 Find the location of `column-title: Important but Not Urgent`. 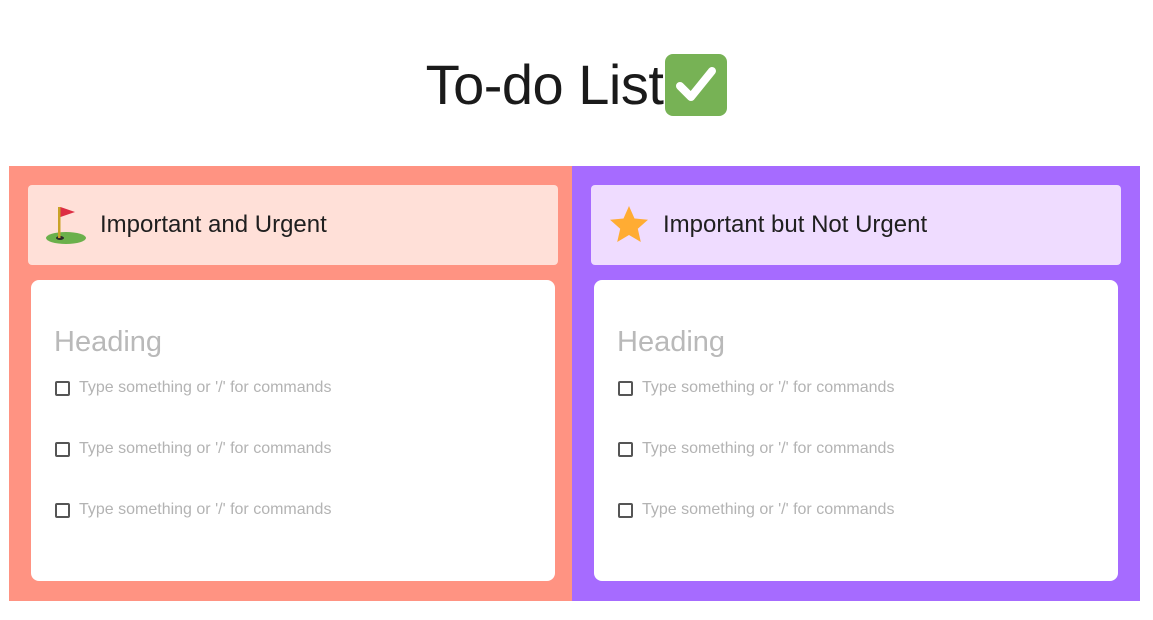

column-title: Important but Not Urgent is located at coordinates (795, 224).